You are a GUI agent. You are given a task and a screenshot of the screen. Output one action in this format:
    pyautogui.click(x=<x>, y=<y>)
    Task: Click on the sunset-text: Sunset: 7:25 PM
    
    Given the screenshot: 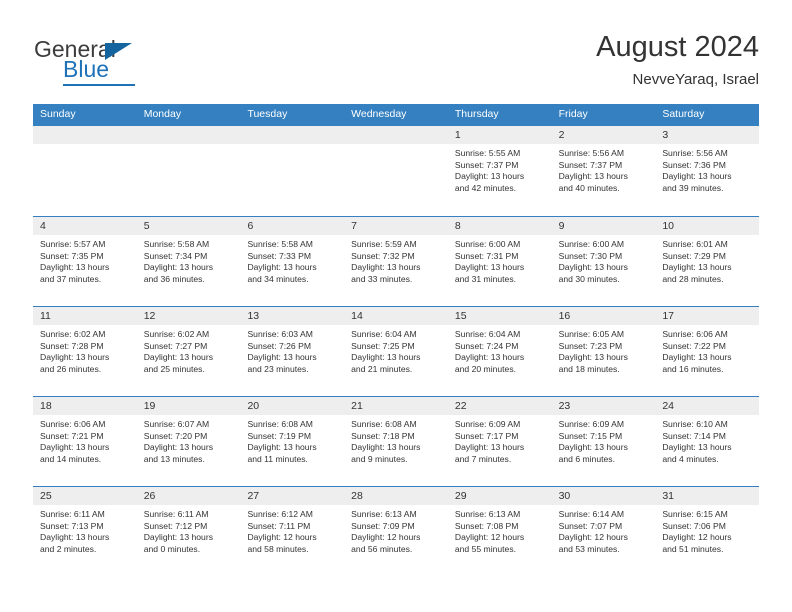 What is the action you would take?
    pyautogui.click(x=383, y=345)
    